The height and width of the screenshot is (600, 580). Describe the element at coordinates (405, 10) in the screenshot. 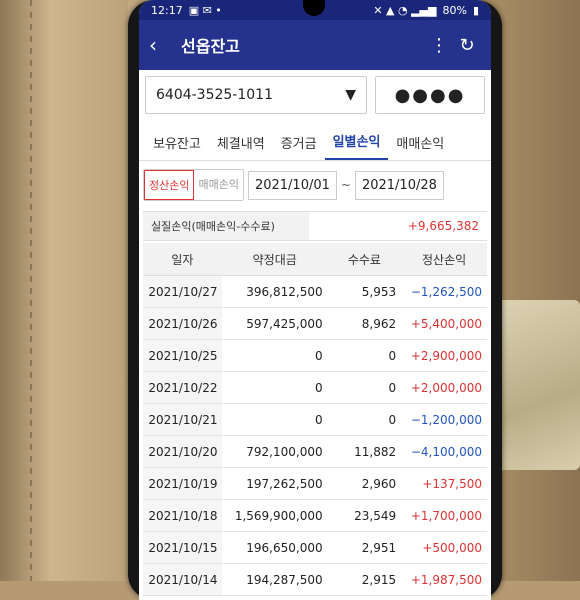

I see `signal-icons: ✕ ▲ ◔ ▂▄▆` at that location.